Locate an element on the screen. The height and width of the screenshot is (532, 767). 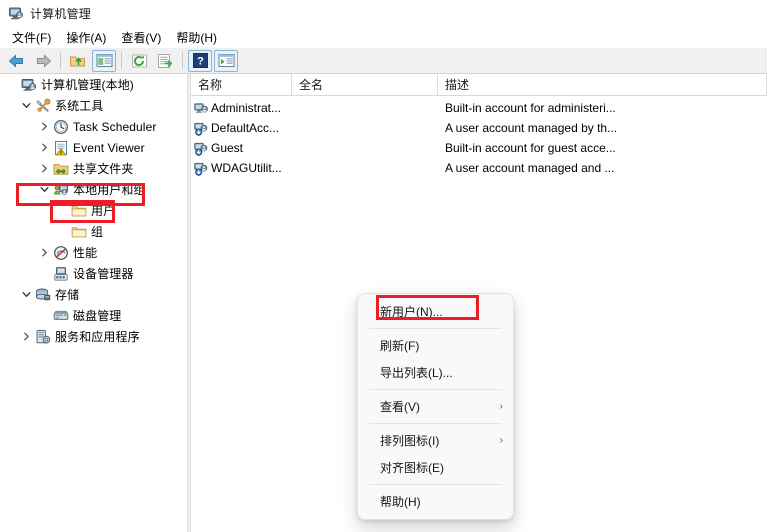
menu-help: 帮助(H) is located at coordinates (198, 37).